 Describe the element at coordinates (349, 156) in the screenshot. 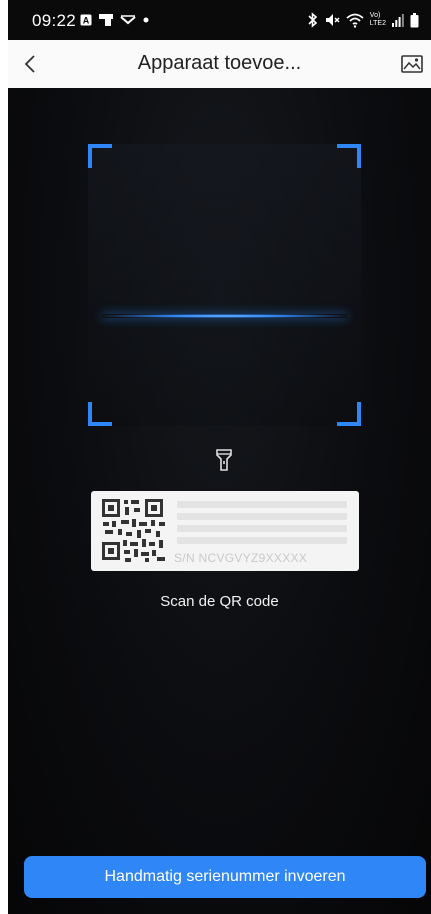

I see `scan-corner-top-right` at that location.